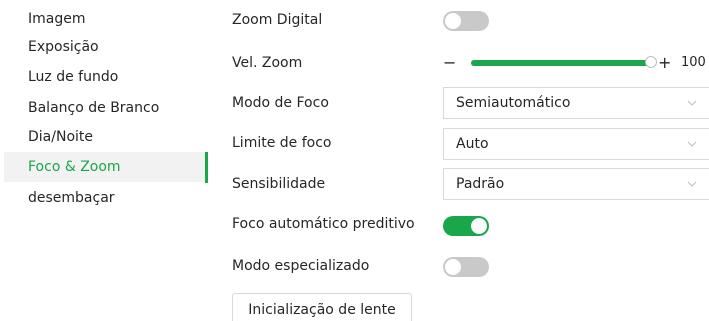 The height and width of the screenshot is (321, 709). What do you see at coordinates (104, 198) in the screenshot?
I see `sidebar-item-desembacar: desembaçar` at bounding box center [104, 198].